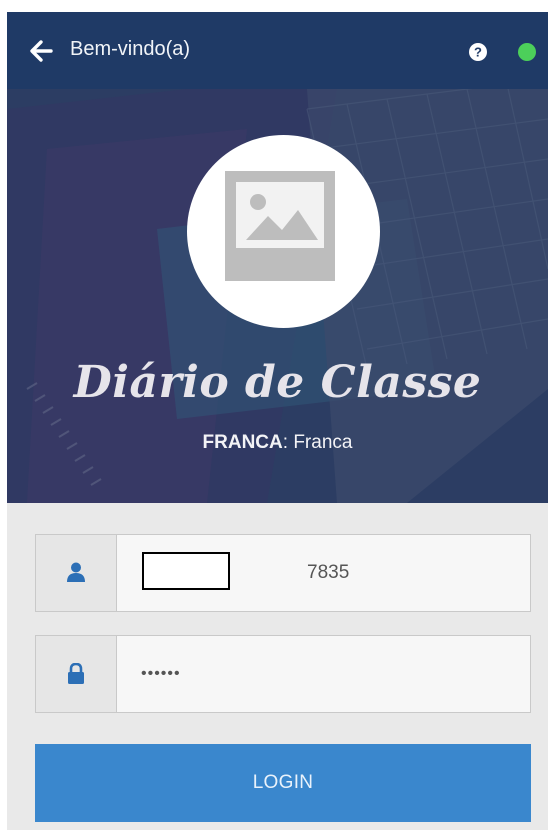  Describe the element at coordinates (280, 226) in the screenshot. I see `image-placeholder-icon` at that location.